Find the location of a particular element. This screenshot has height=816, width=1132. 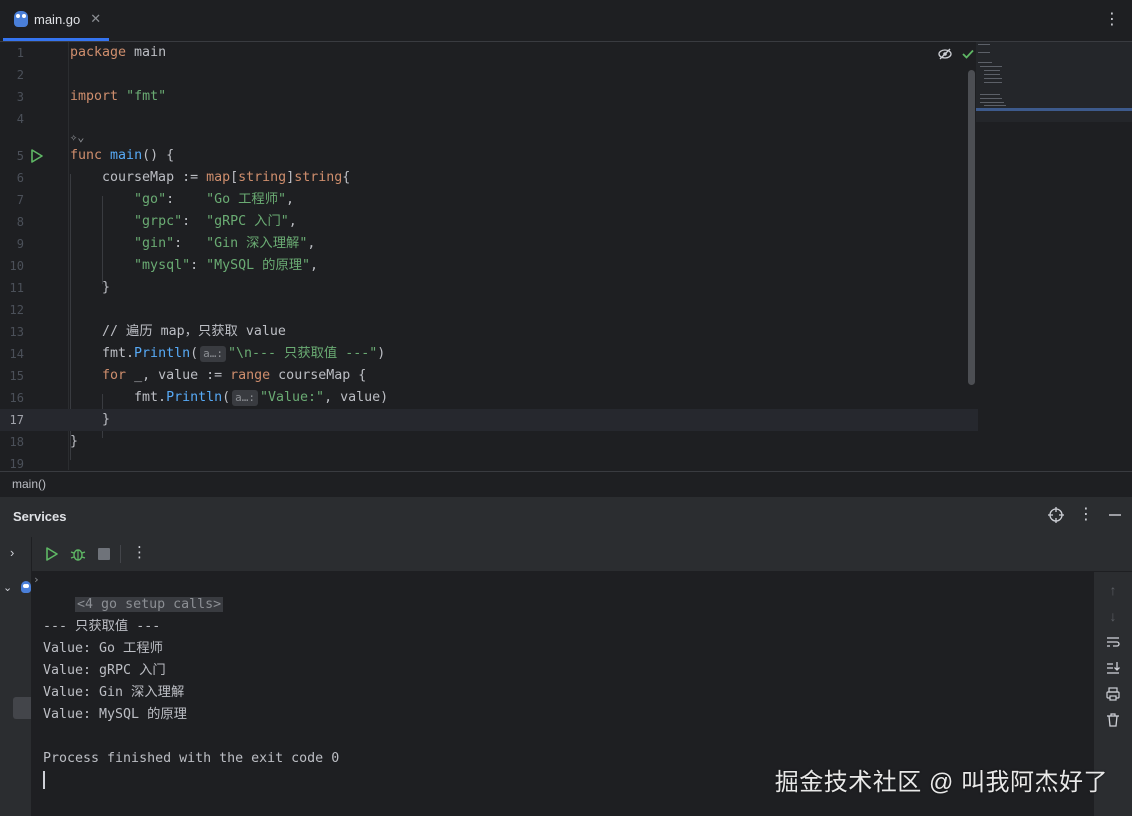

chevron-right-icon: › is located at coordinates (12, 552).